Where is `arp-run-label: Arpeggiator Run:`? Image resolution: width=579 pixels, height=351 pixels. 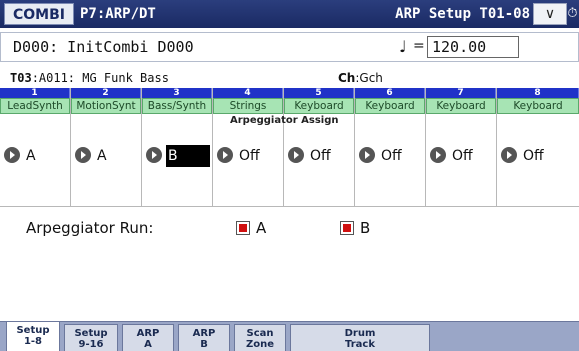
arp-run-label: Arpeggiator Run: is located at coordinates (90, 228).